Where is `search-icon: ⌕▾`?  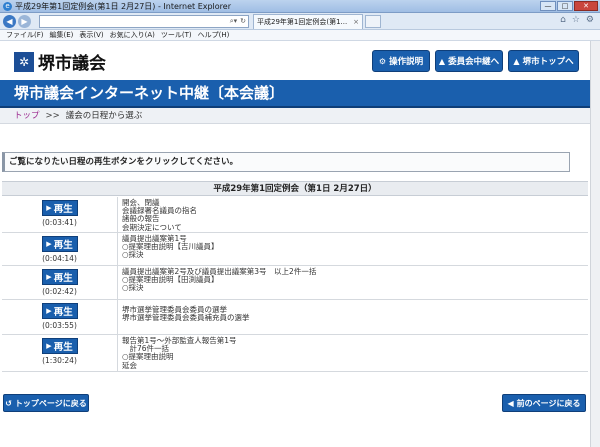 search-icon: ⌕▾ is located at coordinates (233, 21).